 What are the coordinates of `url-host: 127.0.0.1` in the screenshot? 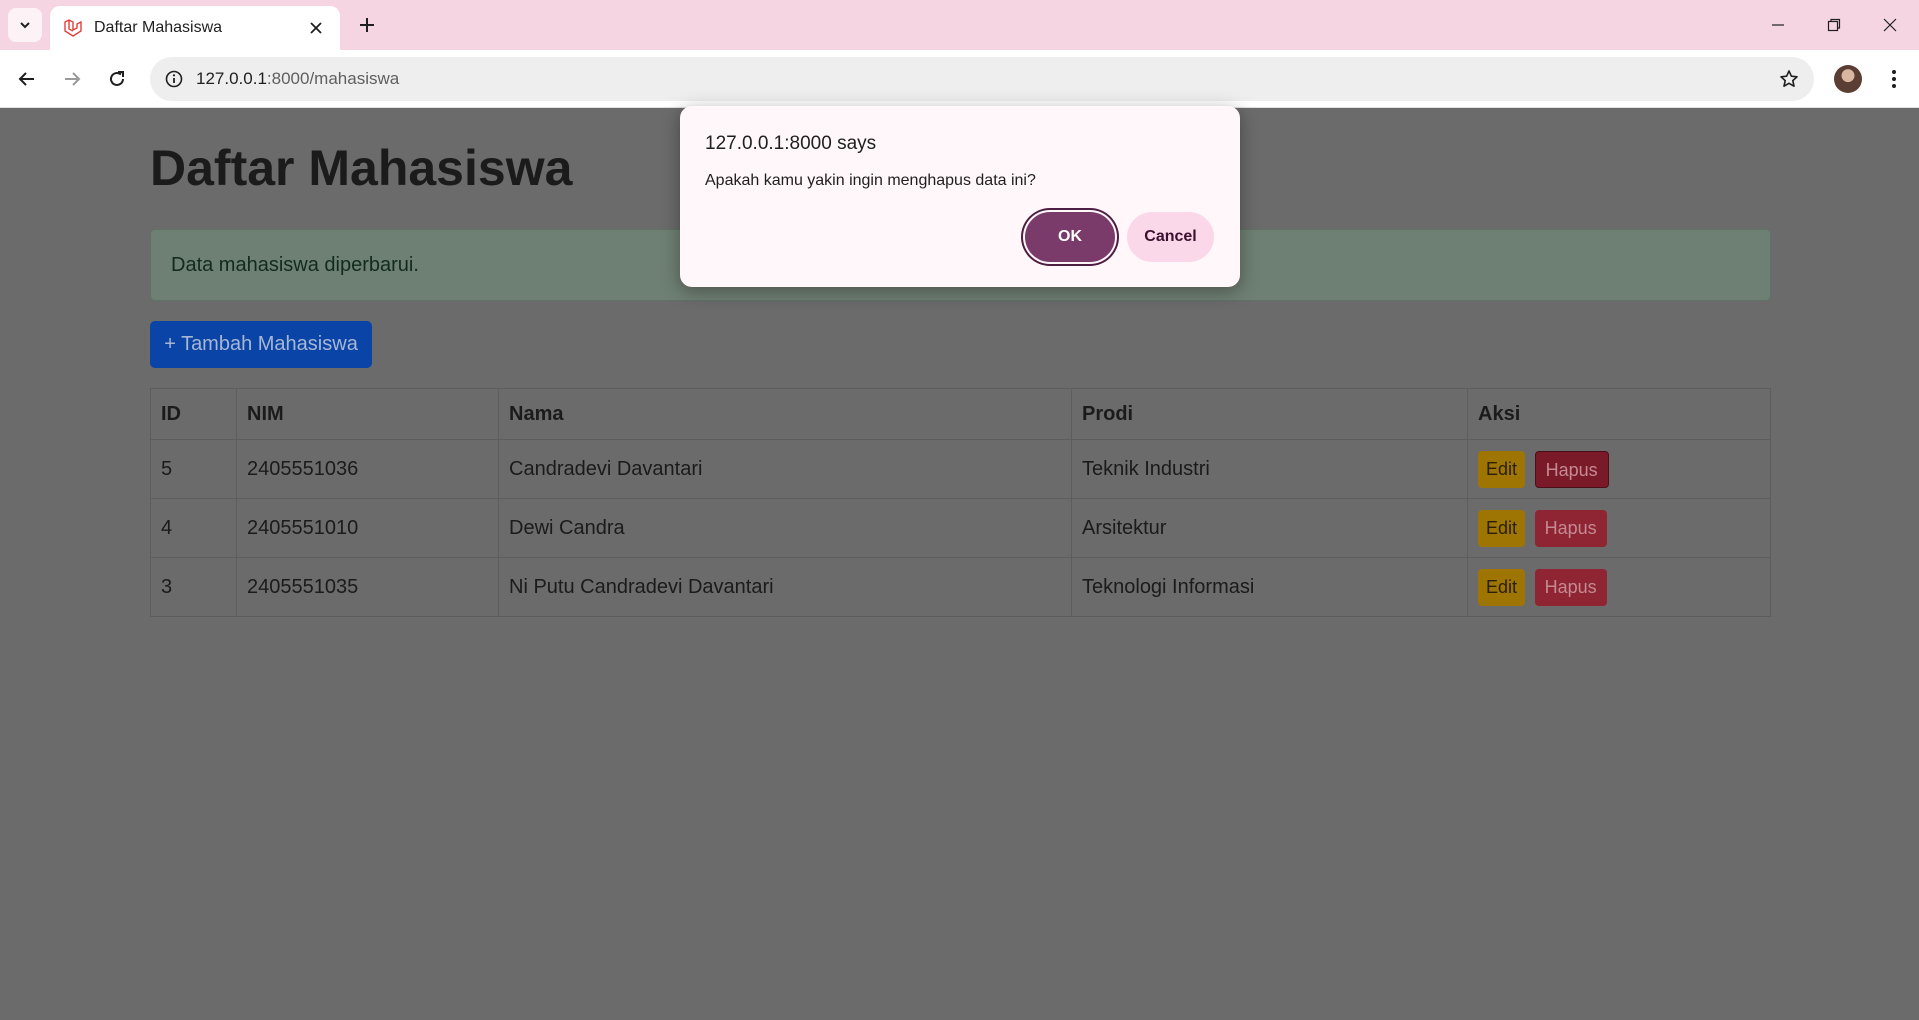 It's located at (231, 78).